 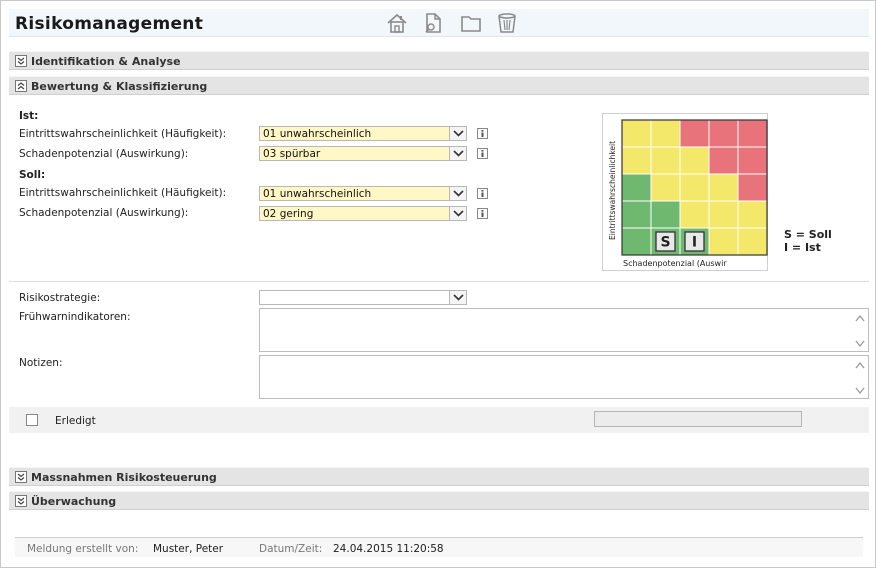 What do you see at coordinates (291, 549) in the screenshot?
I see `datetime-label: Datum/Zeit:` at bounding box center [291, 549].